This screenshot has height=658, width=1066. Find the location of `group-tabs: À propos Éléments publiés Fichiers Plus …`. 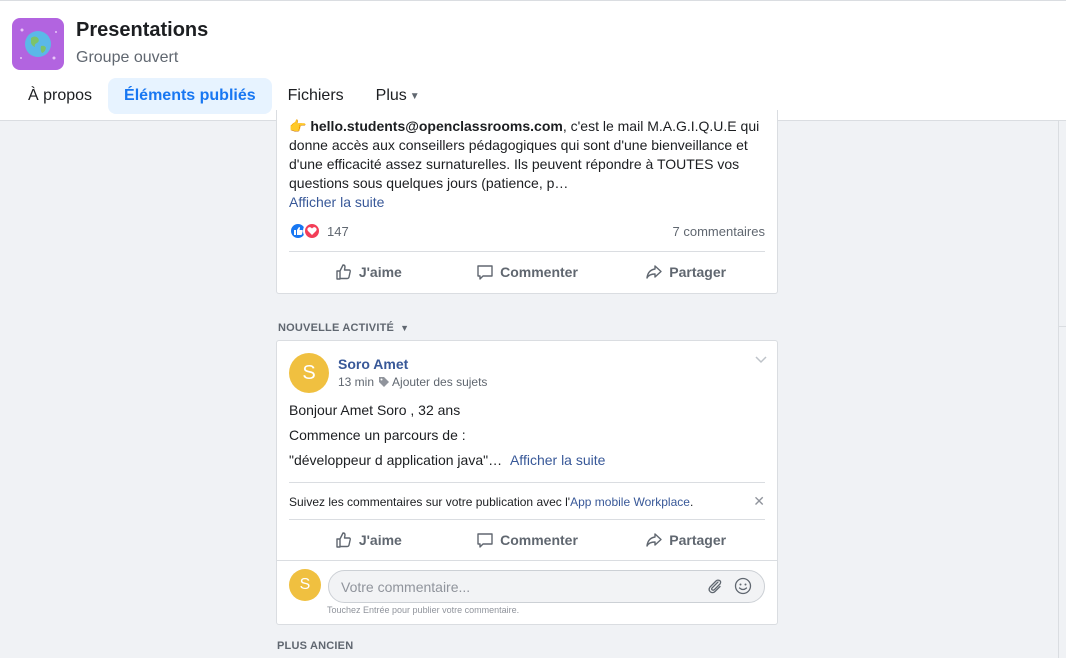

group-tabs: À propos Éléments publiés Fichiers Plus … is located at coordinates (224, 96).